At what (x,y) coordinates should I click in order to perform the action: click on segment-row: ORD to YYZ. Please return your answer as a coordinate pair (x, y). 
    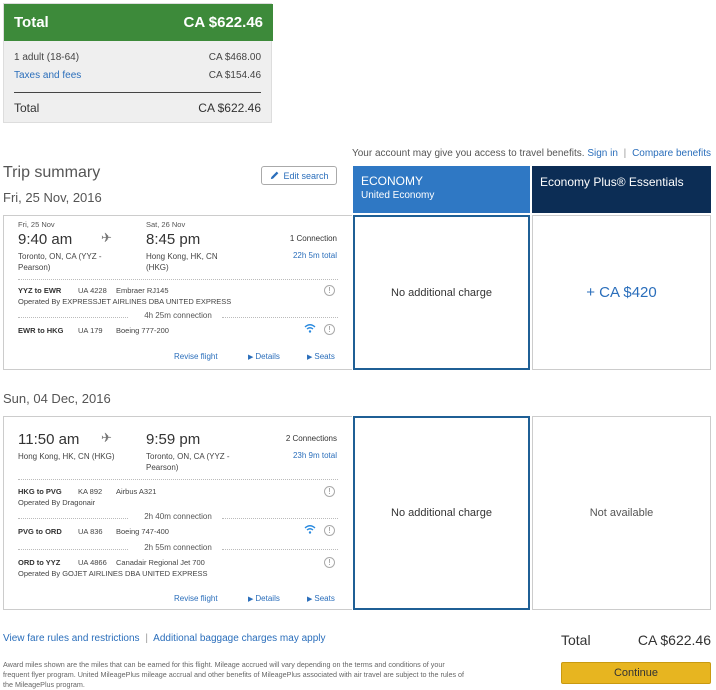
    Looking at the image, I should click on (39, 562).